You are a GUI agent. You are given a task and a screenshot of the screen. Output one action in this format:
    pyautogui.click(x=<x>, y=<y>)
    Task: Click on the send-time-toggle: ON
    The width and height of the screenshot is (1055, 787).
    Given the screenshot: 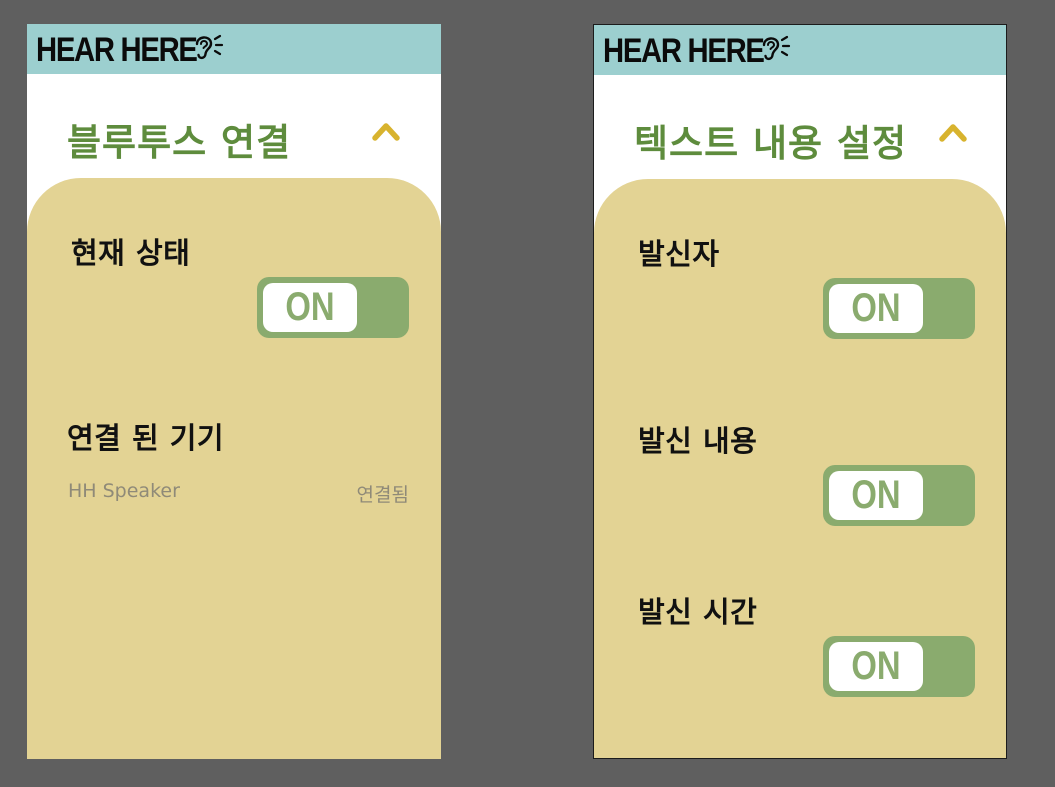 What is the action you would take?
    pyautogui.click(x=899, y=666)
    